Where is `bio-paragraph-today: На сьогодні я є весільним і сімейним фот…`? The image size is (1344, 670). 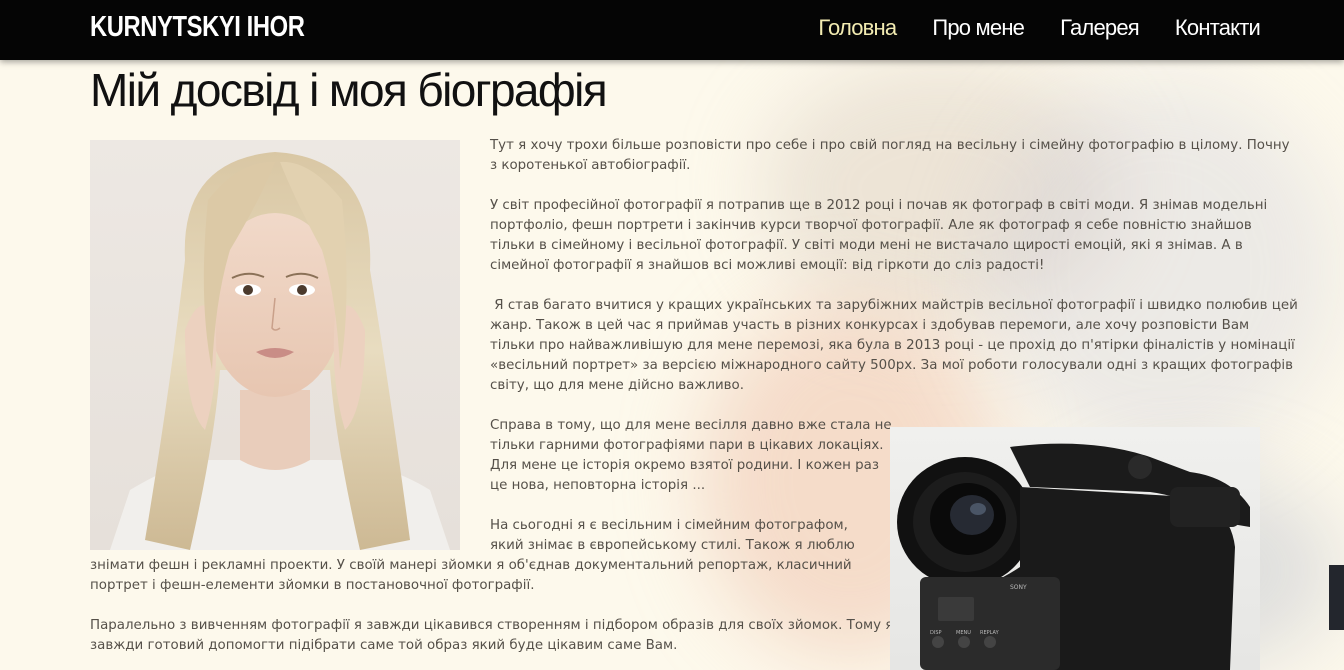 bio-paragraph-today: На сьогодні я є весільним і сімейним фот… is located at coordinates (672, 535).